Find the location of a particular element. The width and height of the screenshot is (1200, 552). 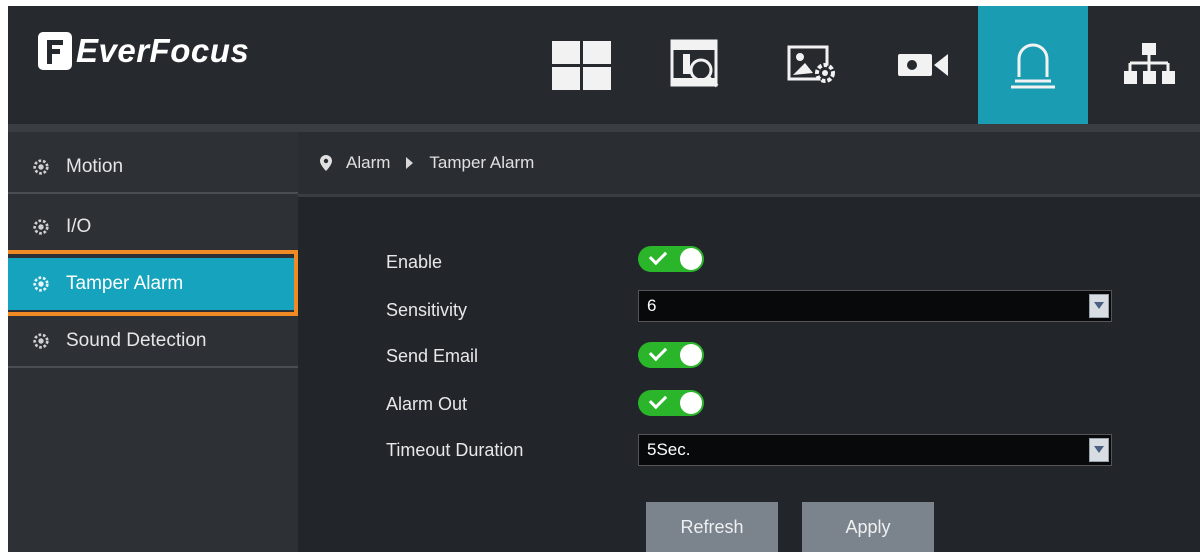

refresh-button: Refresh is located at coordinates (712, 527).